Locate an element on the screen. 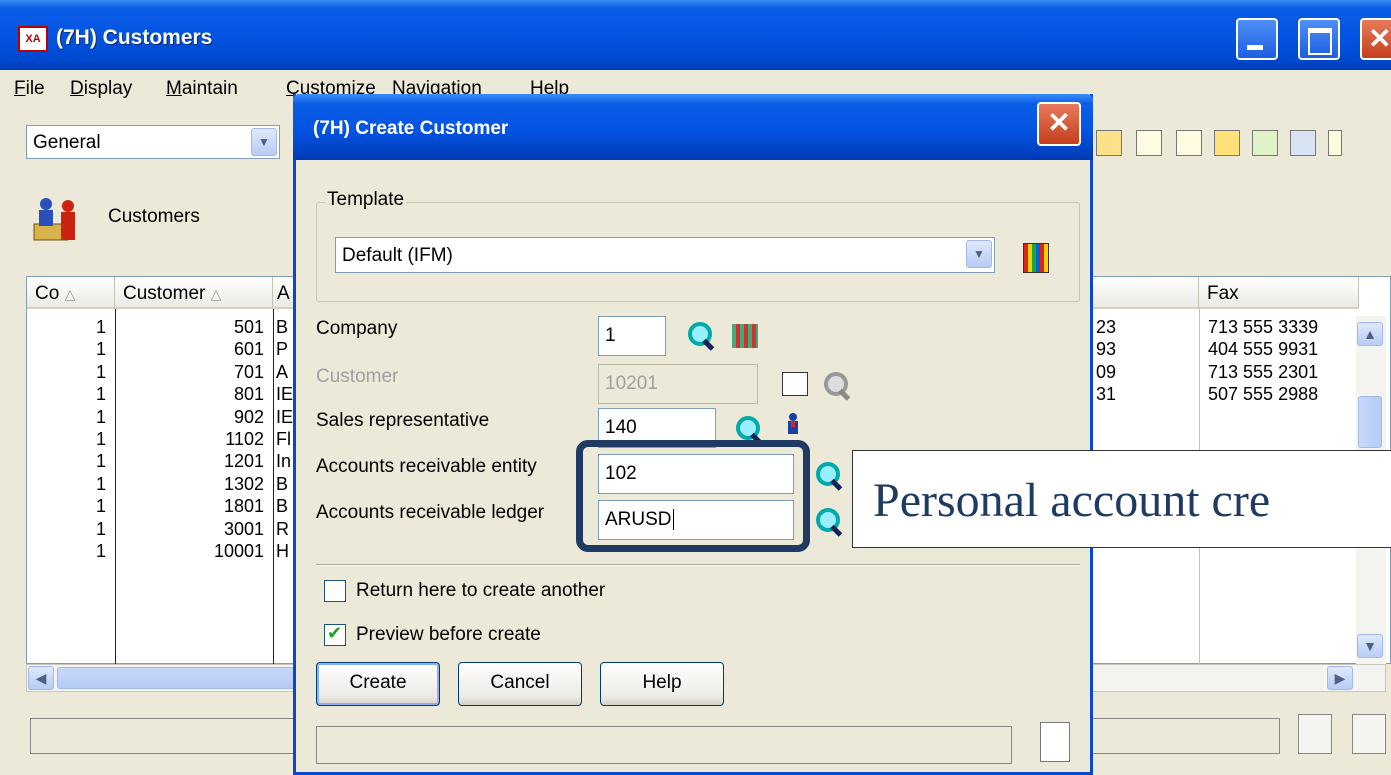  company-label: Company is located at coordinates (357, 328).